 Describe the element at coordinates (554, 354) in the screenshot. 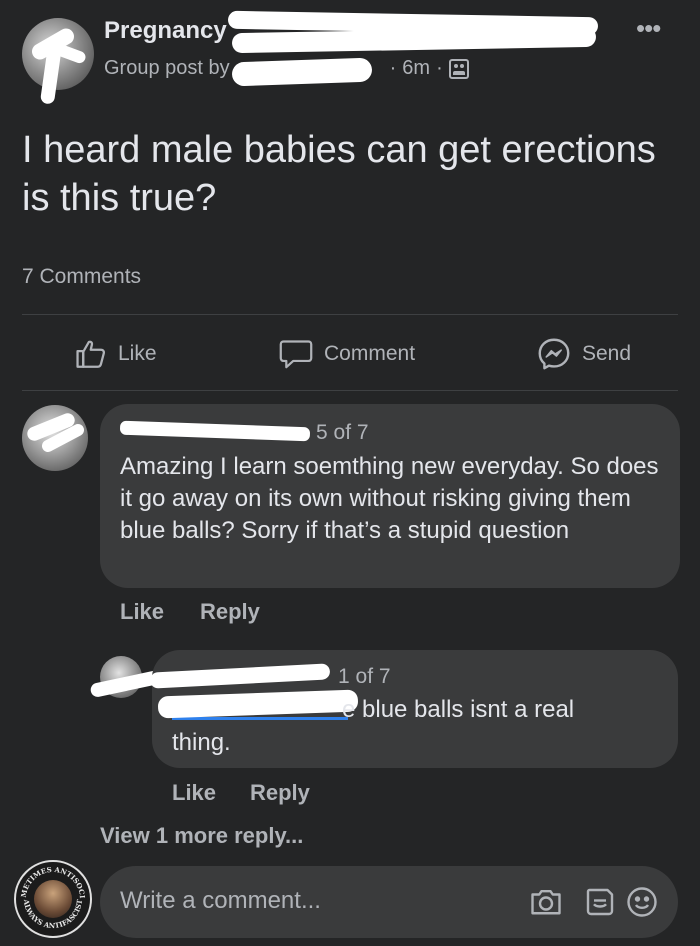

I see `messenger-icon` at that location.